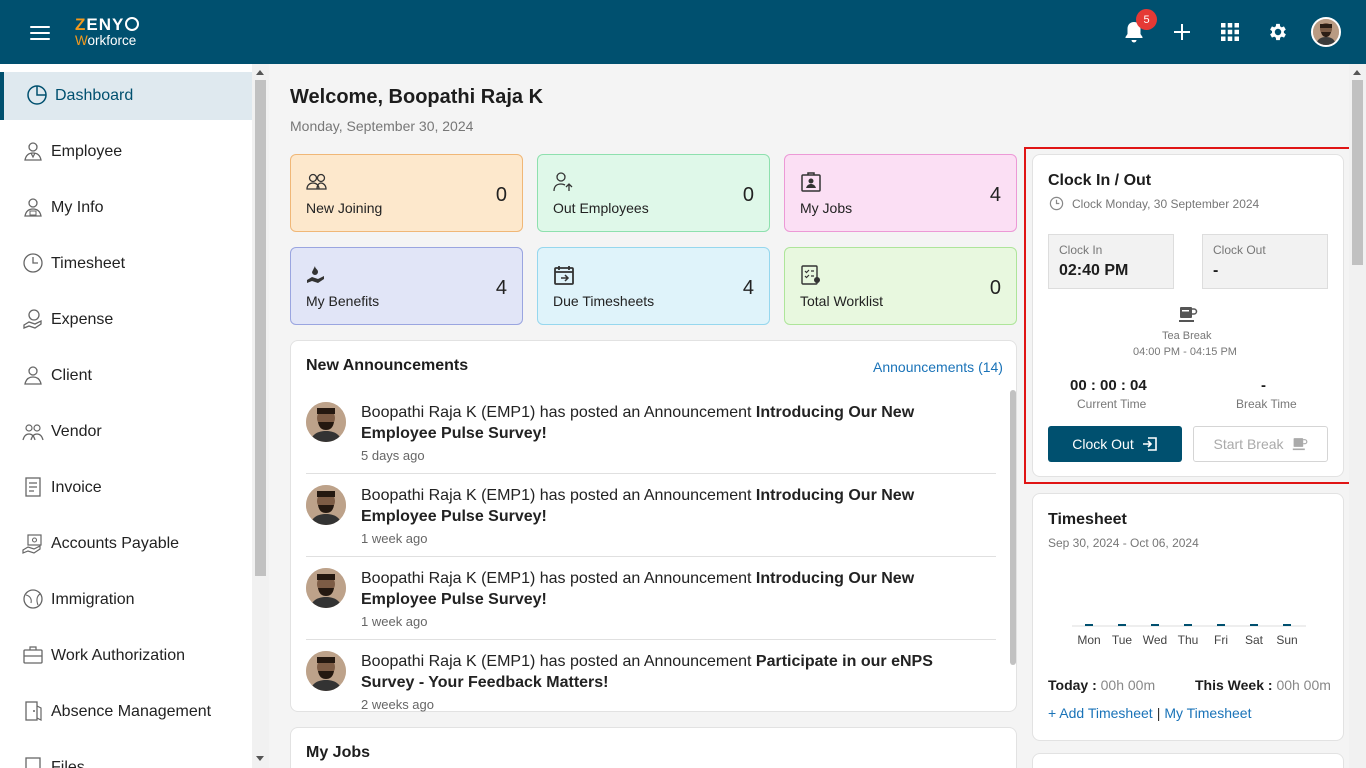  What do you see at coordinates (131, 711) in the screenshot?
I see `sidebar-item-label: Absence Management` at bounding box center [131, 711].